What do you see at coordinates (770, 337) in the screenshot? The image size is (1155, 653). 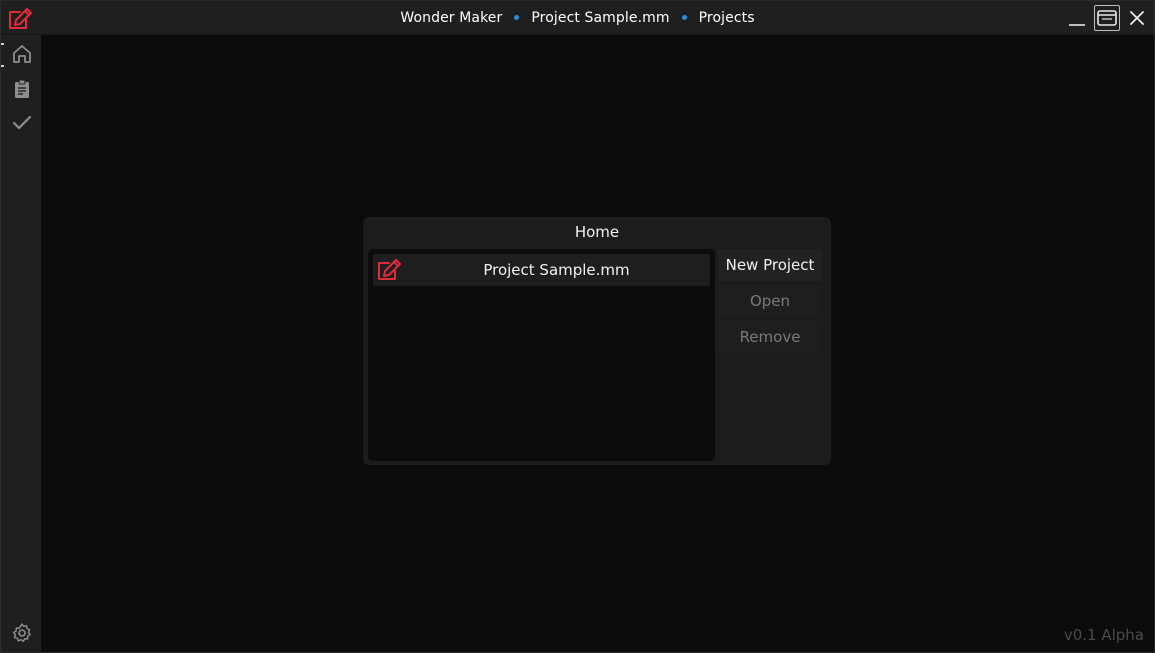 I see `remove-project-button: Remove` at bounding box center [770, 337].